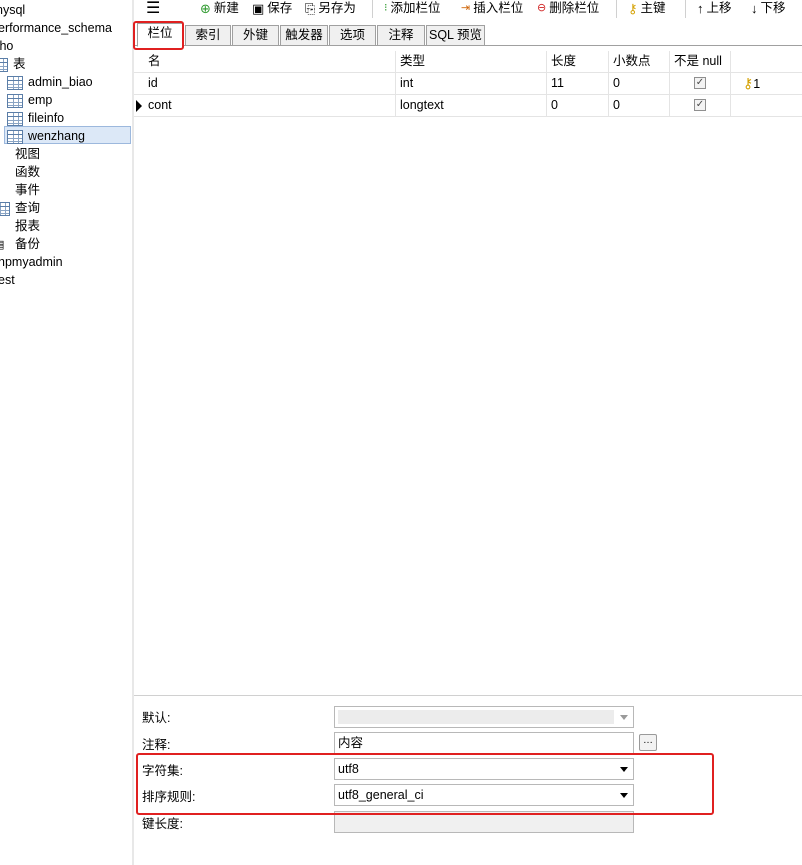  I want to click on tab-triggers: 触发器, so click(304, 35).